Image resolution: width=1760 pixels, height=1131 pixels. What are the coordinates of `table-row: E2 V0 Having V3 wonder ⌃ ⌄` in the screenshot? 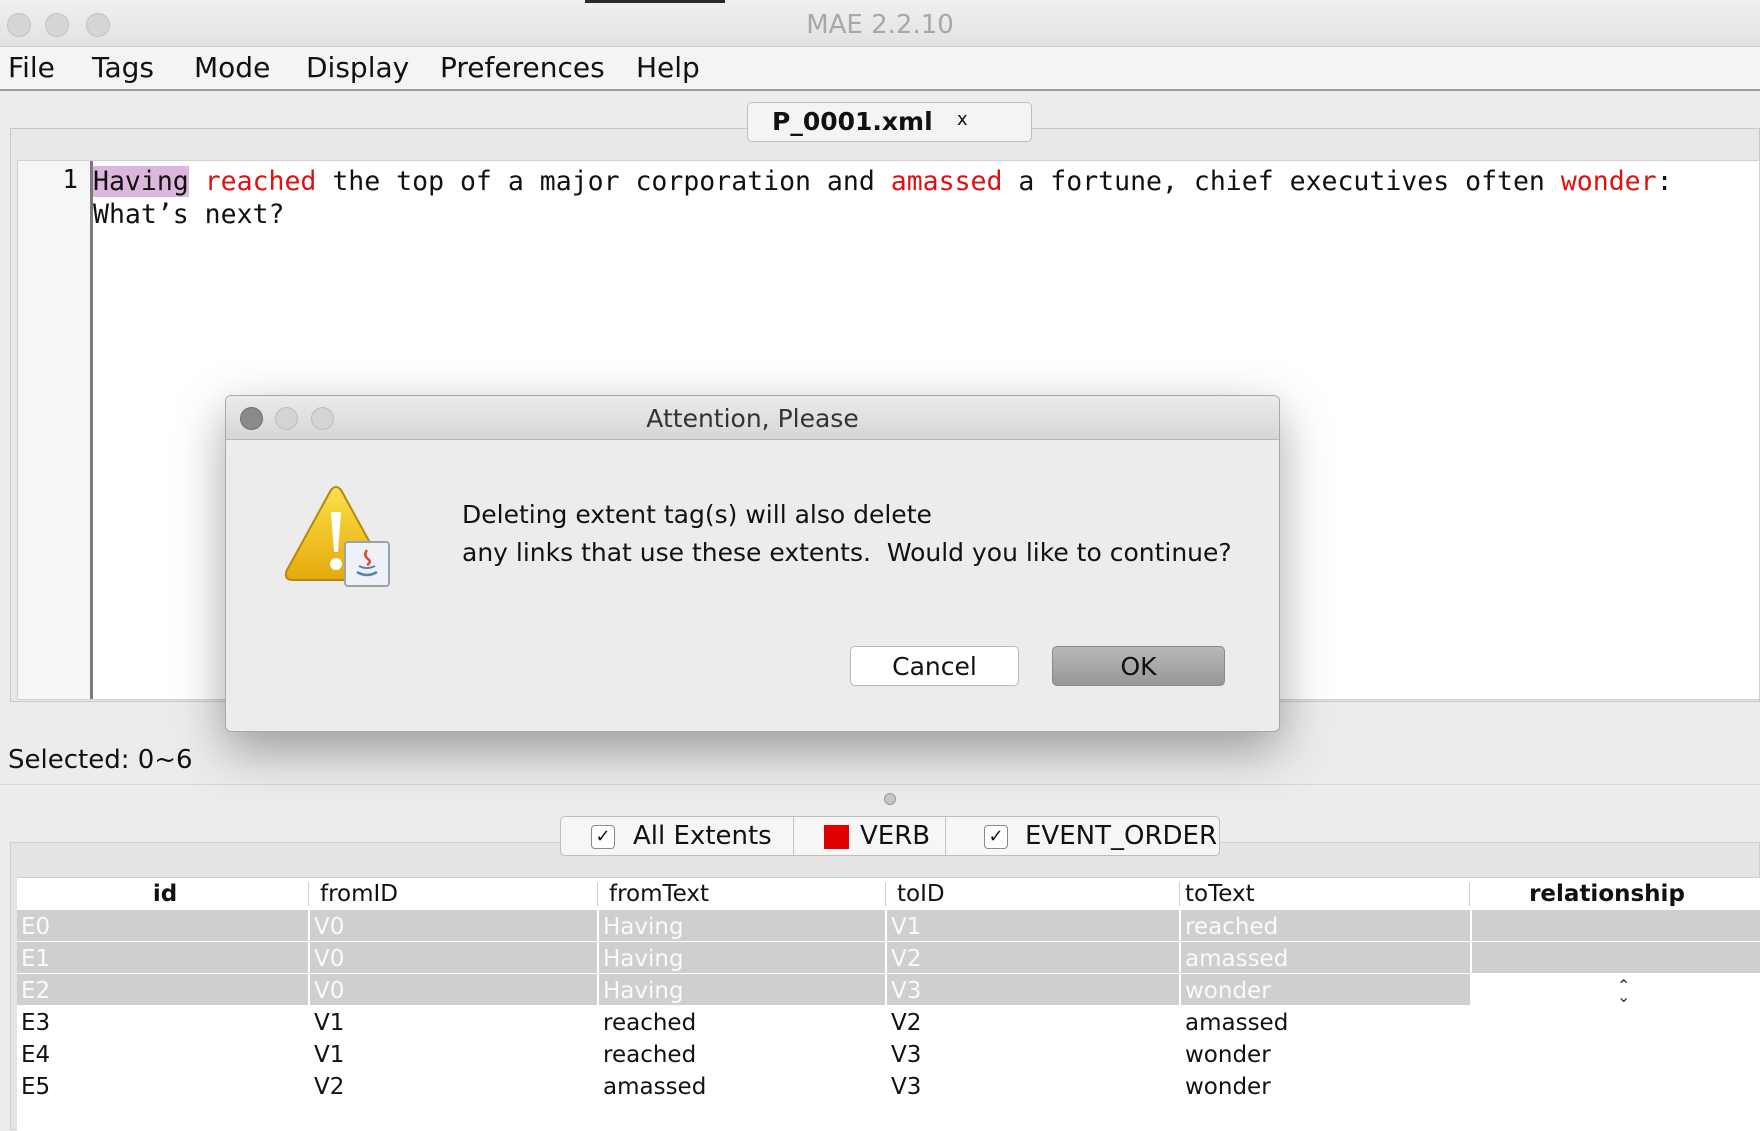 It's located at (888, 990).